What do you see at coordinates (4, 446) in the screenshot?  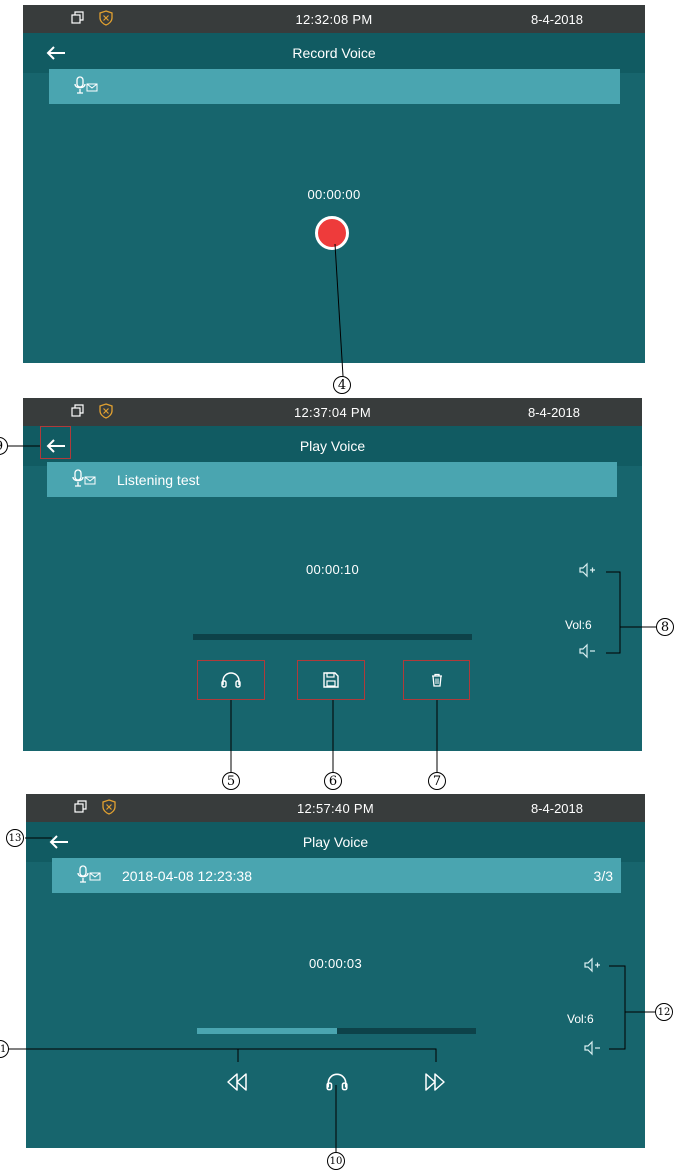 I see `callout-9: 9` at bounding box center [4, 446].